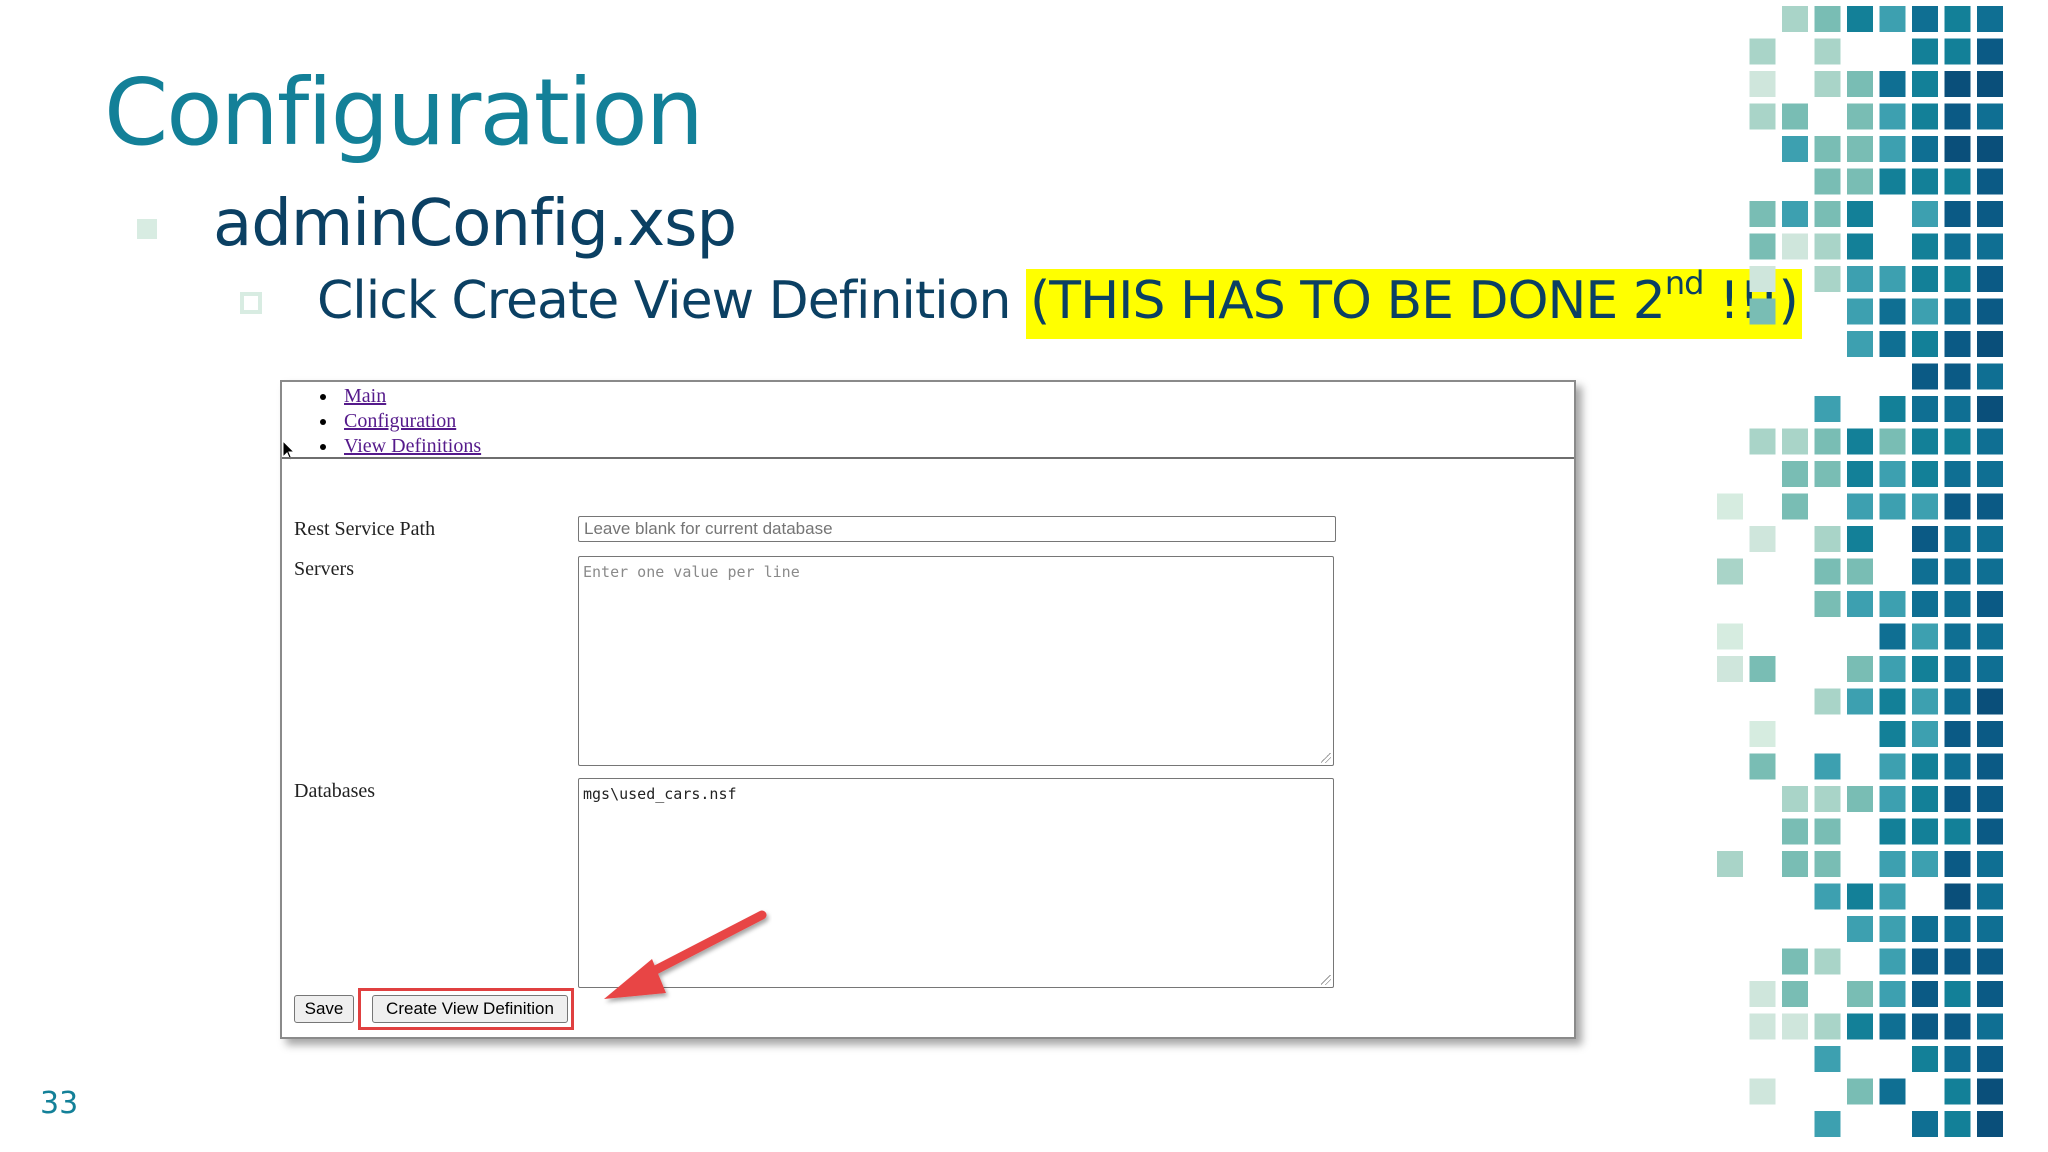  I want to click on sub-bullet-marker, so click(251, 303).